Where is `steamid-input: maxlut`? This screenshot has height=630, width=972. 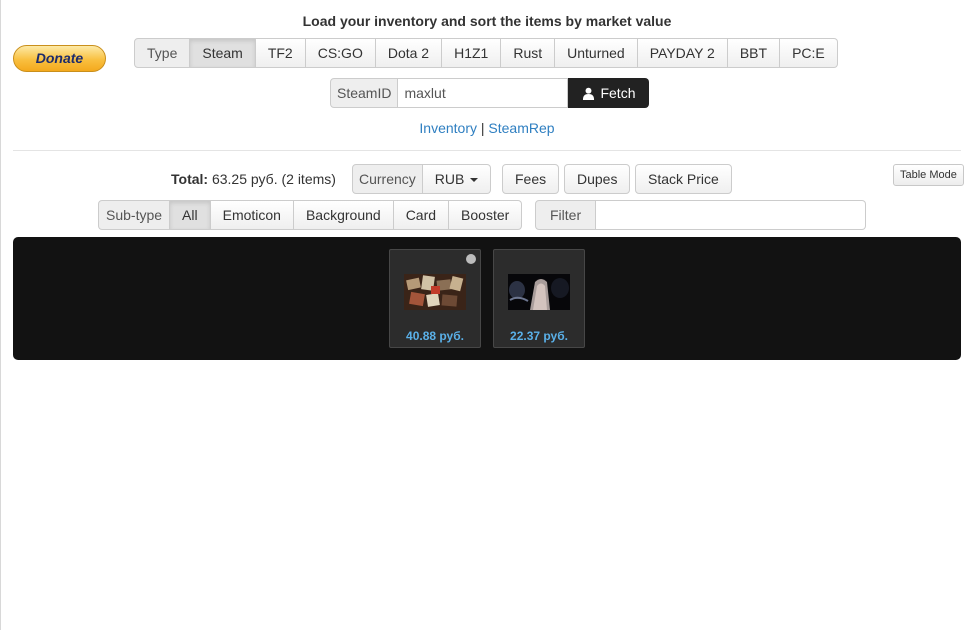
steamid-input: maxlut is located at coordinates (483, 93).